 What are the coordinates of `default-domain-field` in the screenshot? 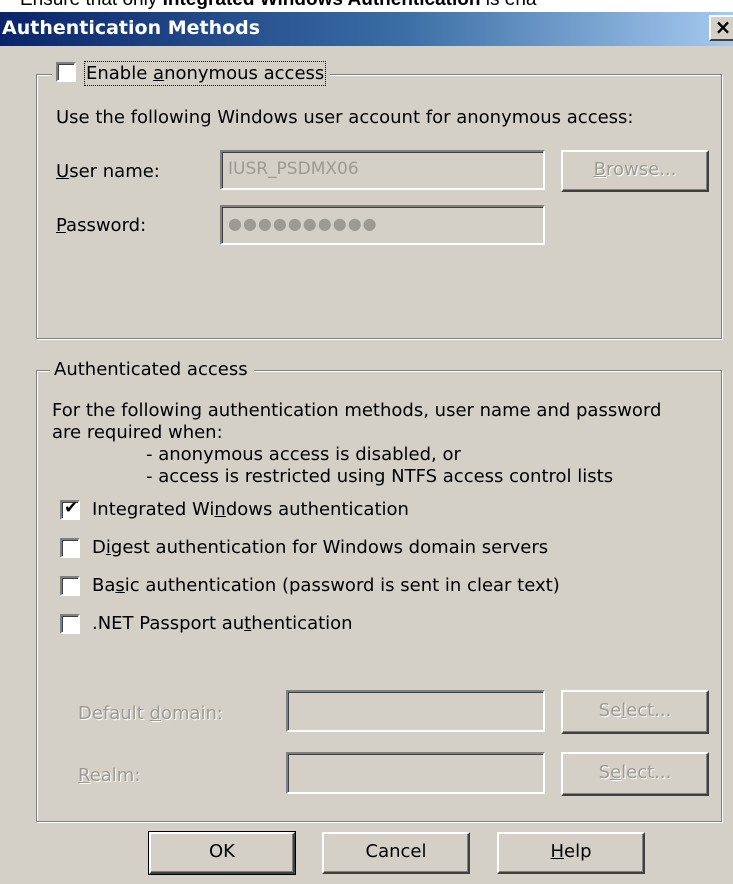 It's located at (415, 711).